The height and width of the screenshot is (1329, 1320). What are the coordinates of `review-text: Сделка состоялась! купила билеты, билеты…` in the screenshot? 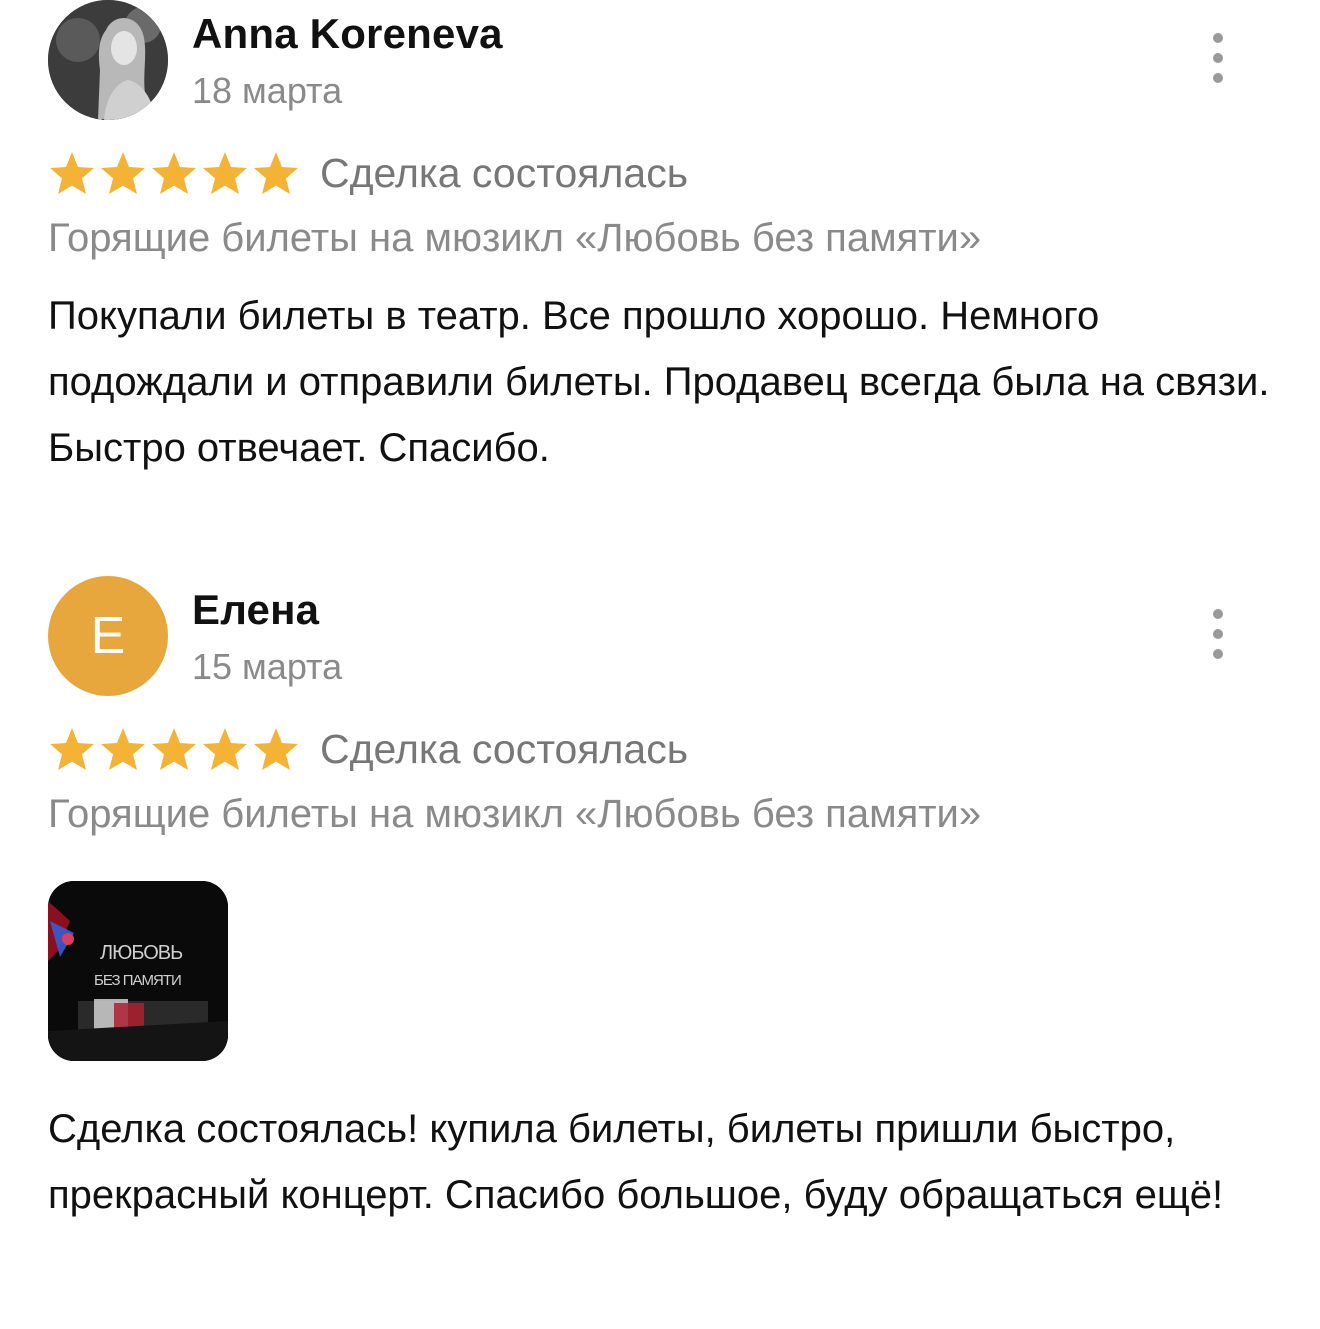 It's located at (636, 1162).